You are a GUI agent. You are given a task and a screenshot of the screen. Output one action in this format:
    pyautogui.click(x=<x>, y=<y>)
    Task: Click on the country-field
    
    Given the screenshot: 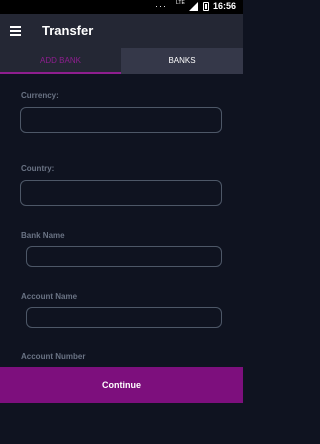 What is the action you would take?
    pyautogui.click(x=121, y=193)
    